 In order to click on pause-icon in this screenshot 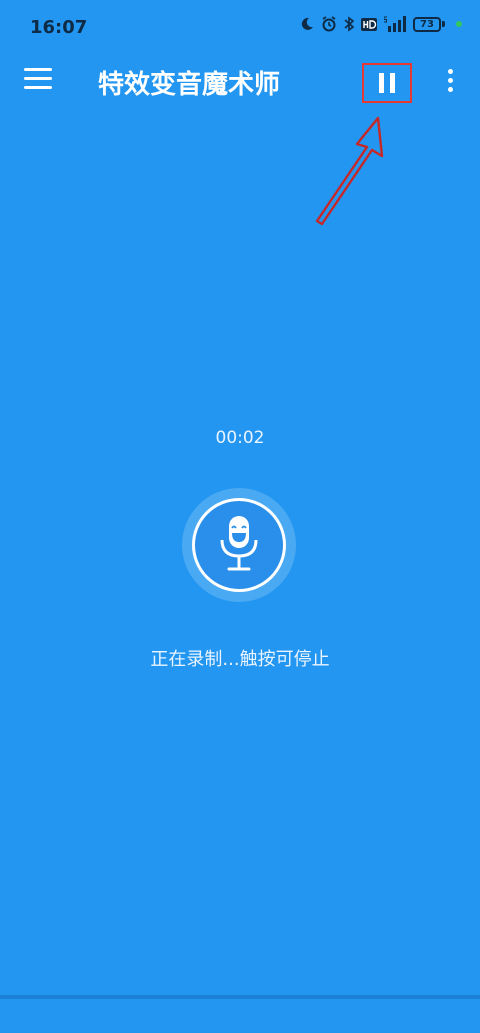, I will do `click(387, 83)`.